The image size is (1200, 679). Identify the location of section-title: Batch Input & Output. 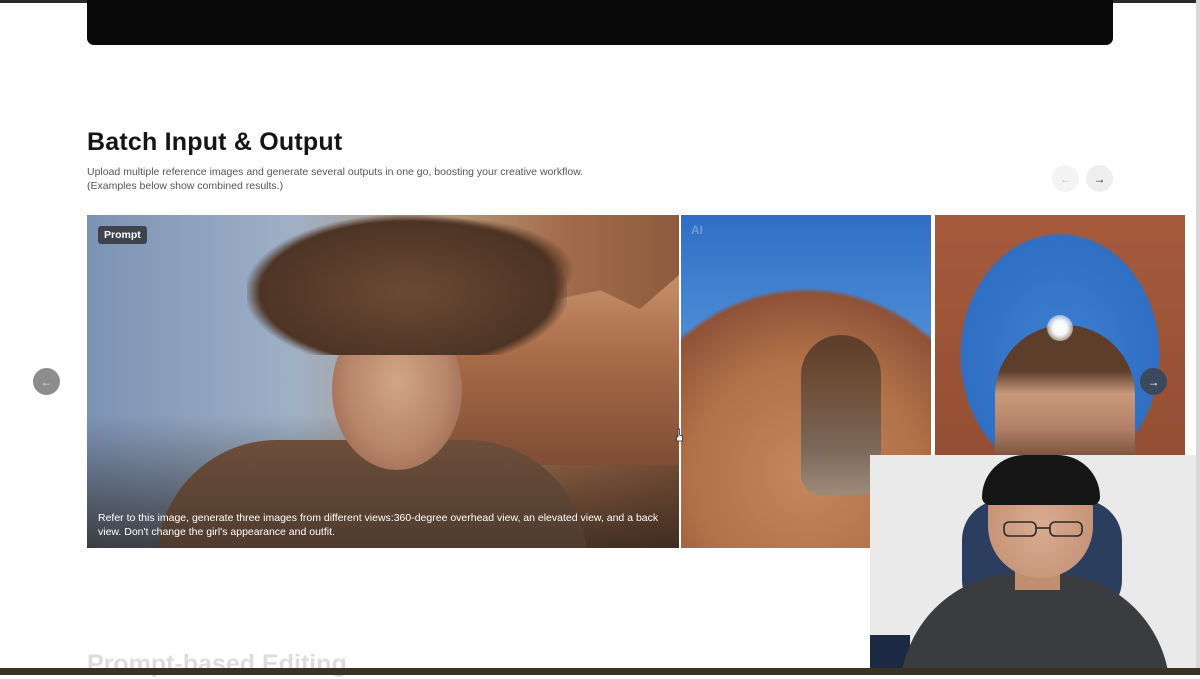
(215, 142).